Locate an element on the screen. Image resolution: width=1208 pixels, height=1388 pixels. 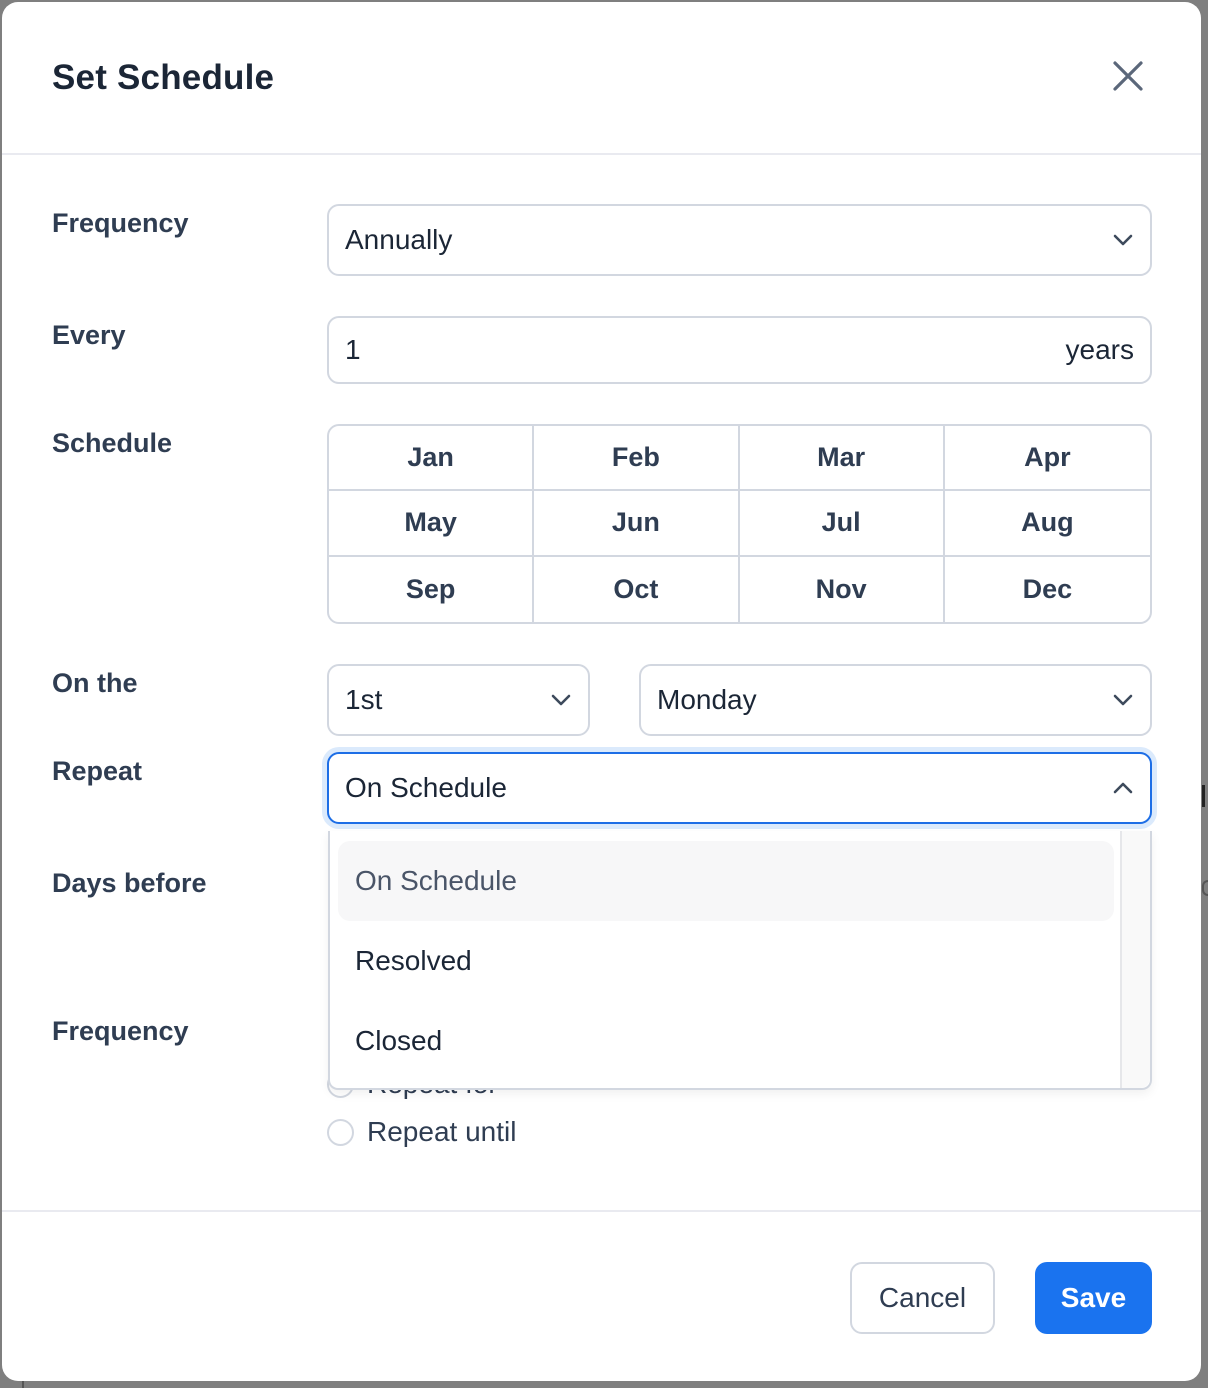
radio-circle is located at coordinates (340, 1132).